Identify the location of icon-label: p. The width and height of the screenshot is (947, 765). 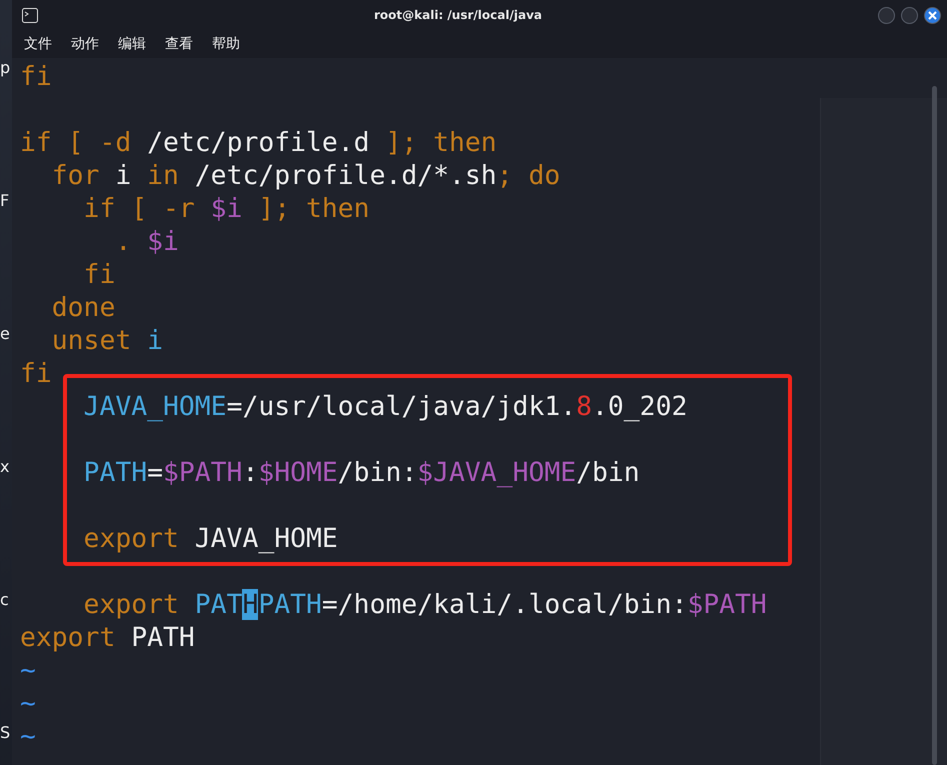
(5, 67).